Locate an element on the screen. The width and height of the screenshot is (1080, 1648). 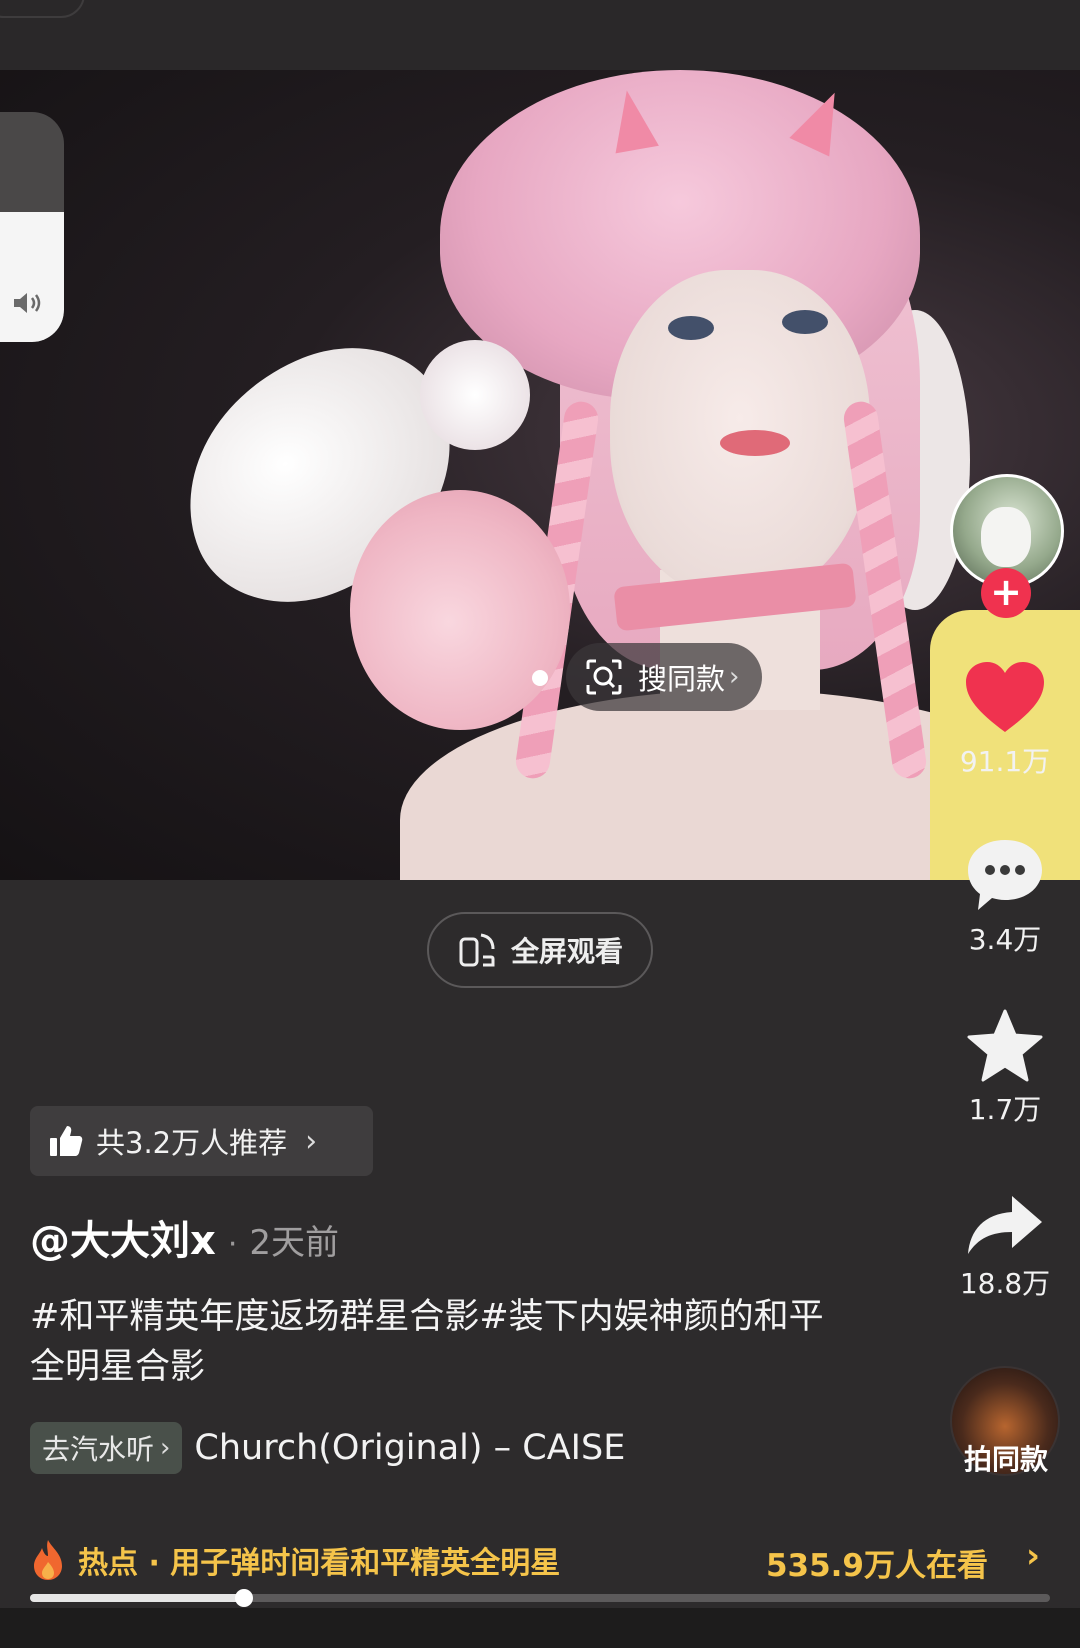
bottom-strip is located at coordinates (540, 1628).